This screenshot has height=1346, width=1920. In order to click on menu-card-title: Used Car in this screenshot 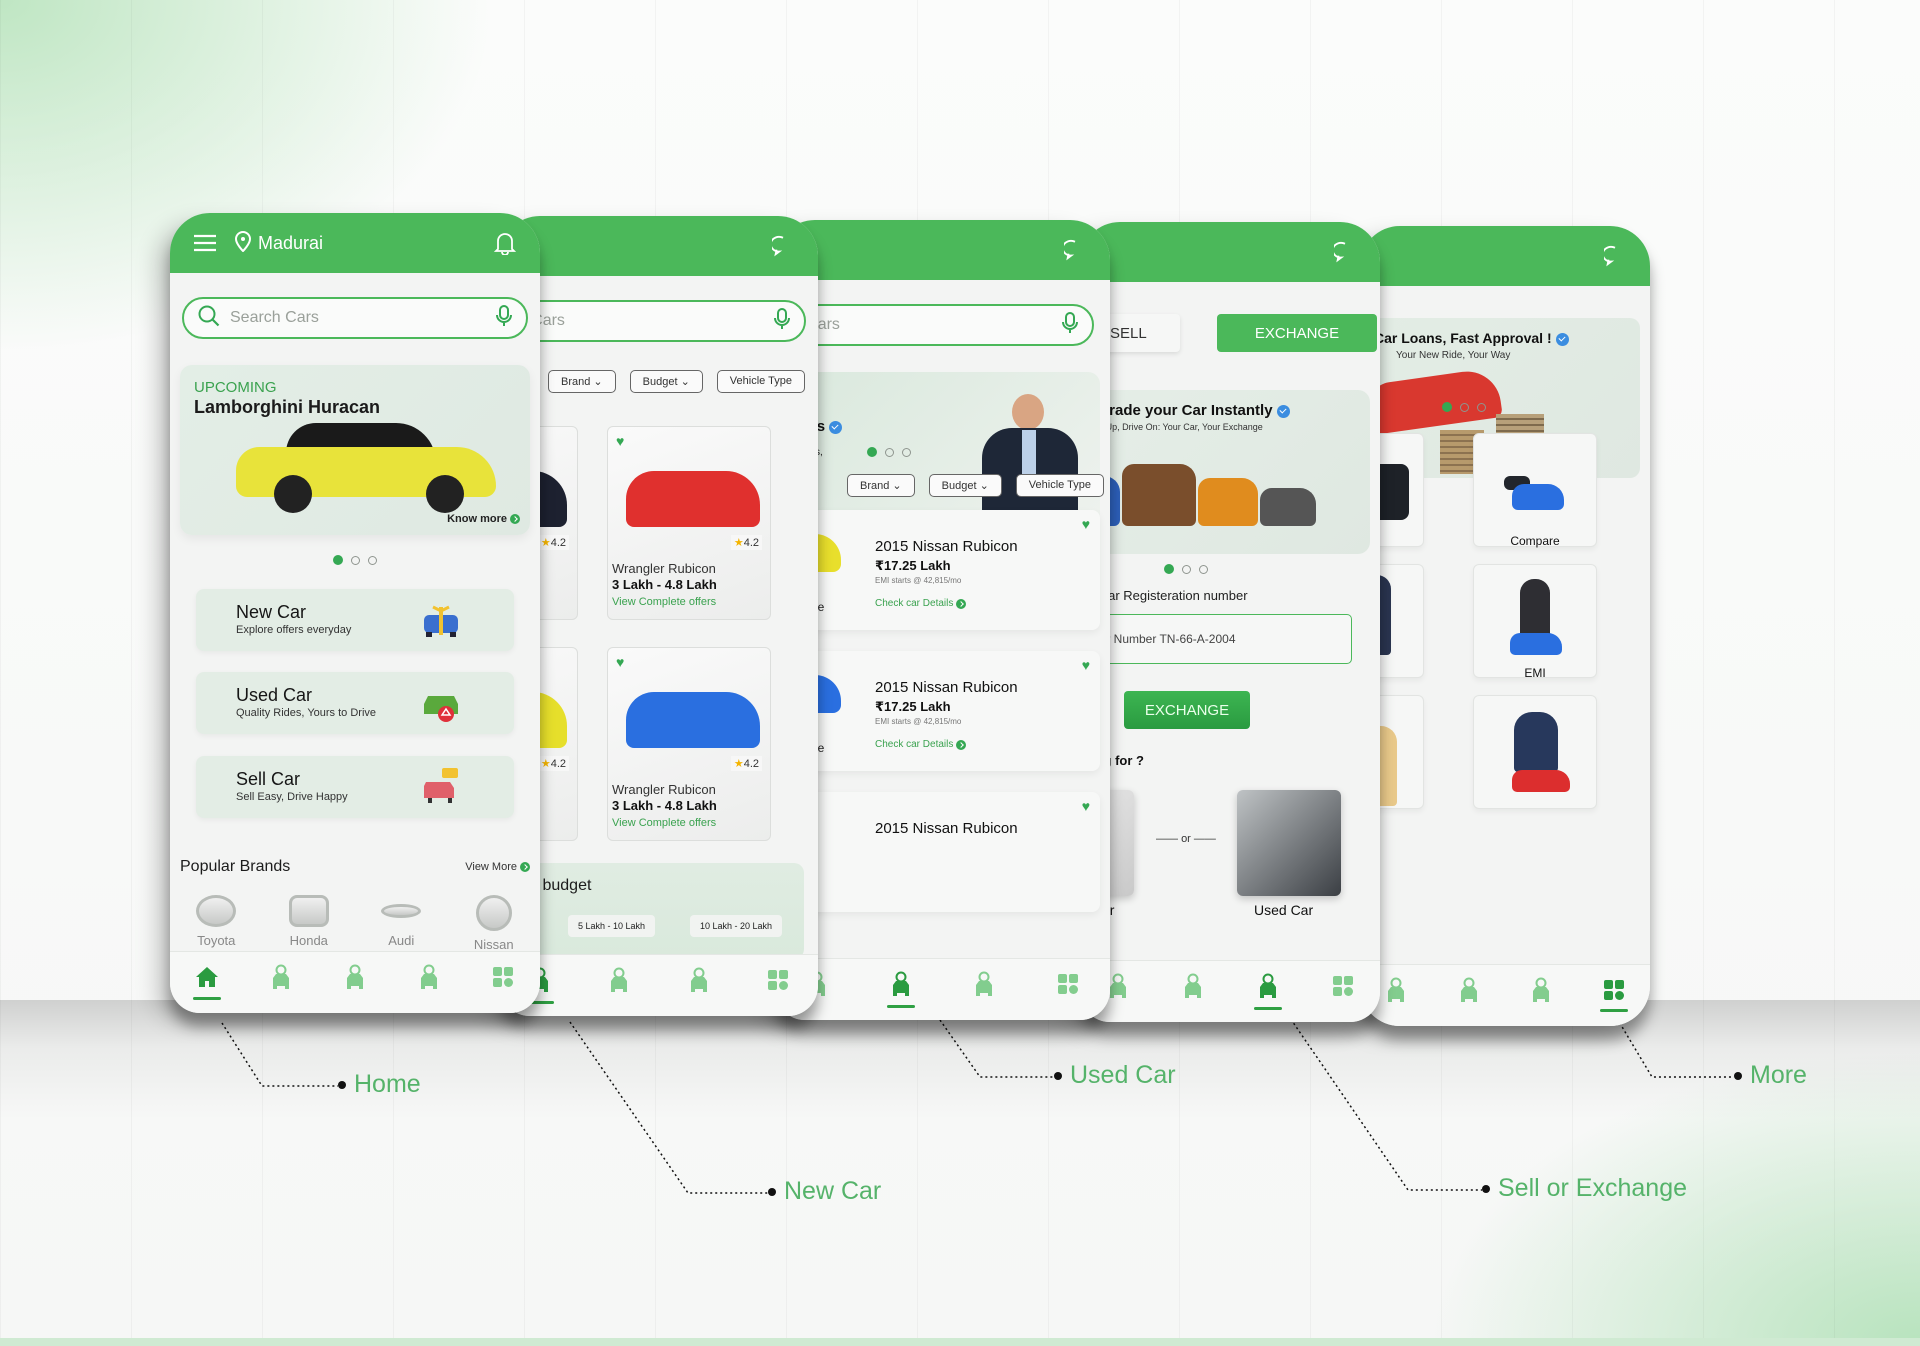, I will do `click(274, 695)`.